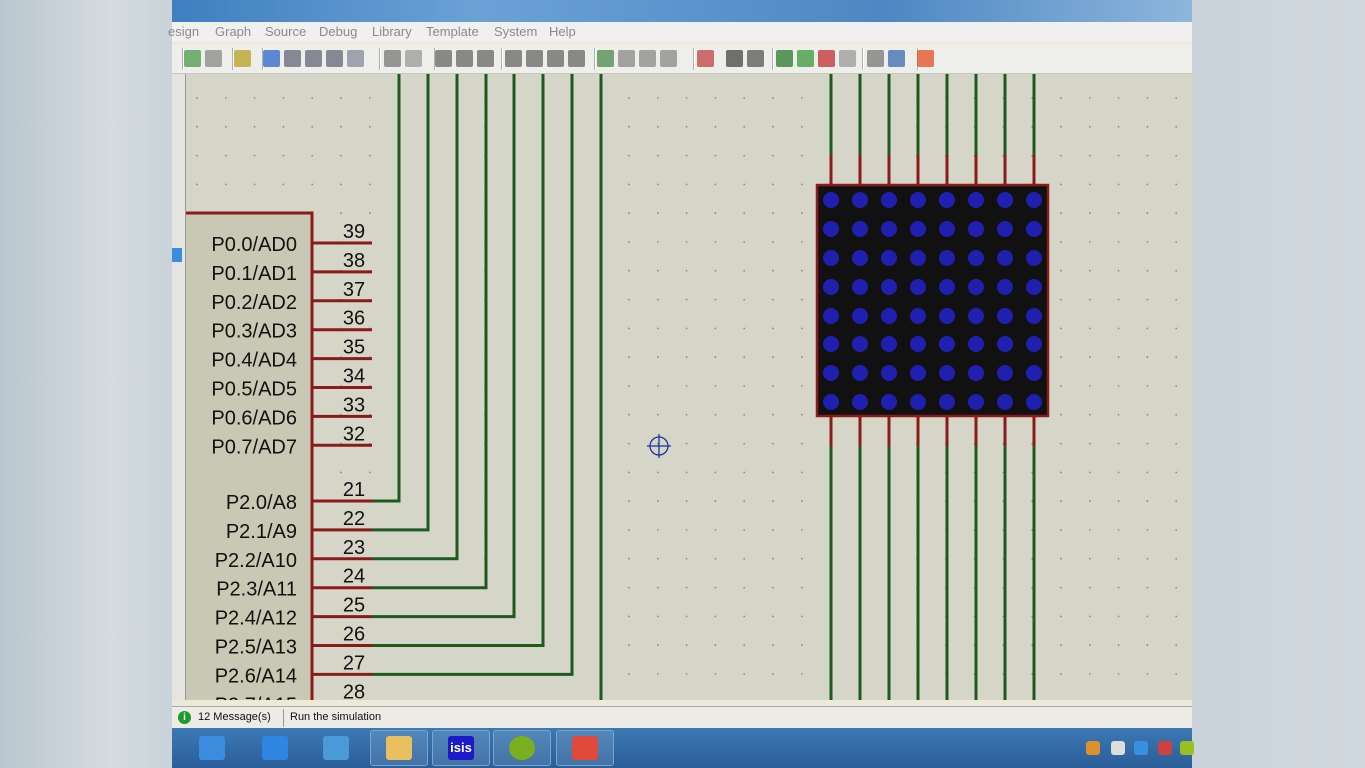 This screenshot has height=768, width=1365. I want to click on led-matrix-8x8, so click(932, 300).